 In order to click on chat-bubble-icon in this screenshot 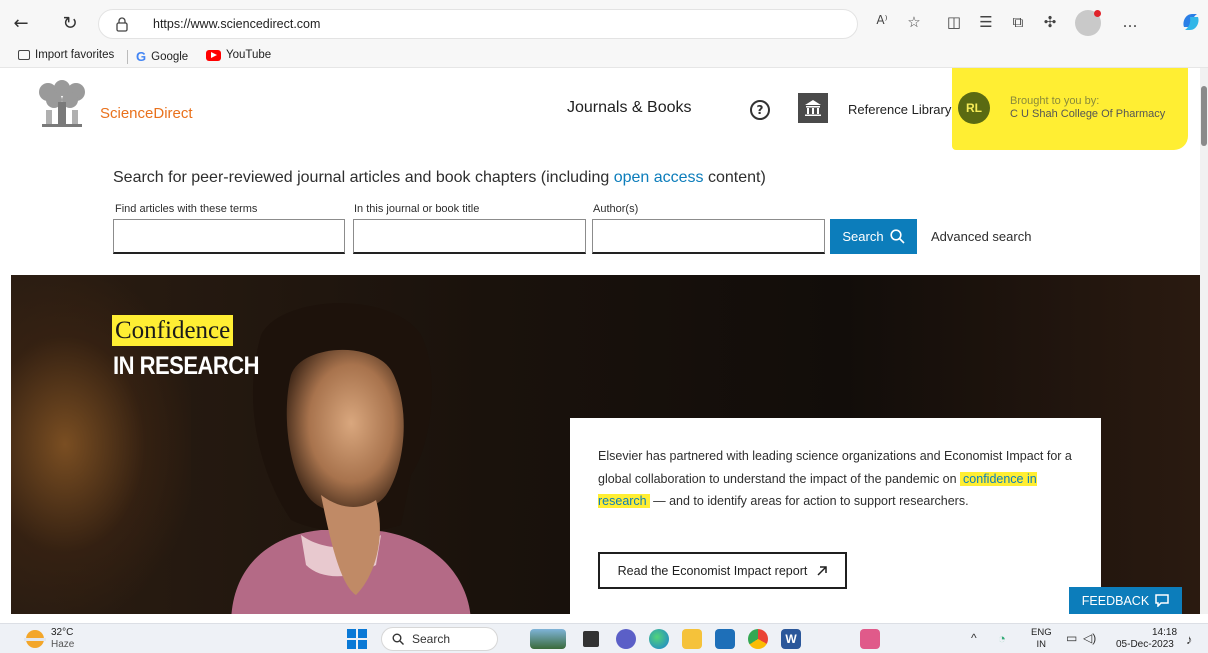, I will do `click(1162, 600)`.